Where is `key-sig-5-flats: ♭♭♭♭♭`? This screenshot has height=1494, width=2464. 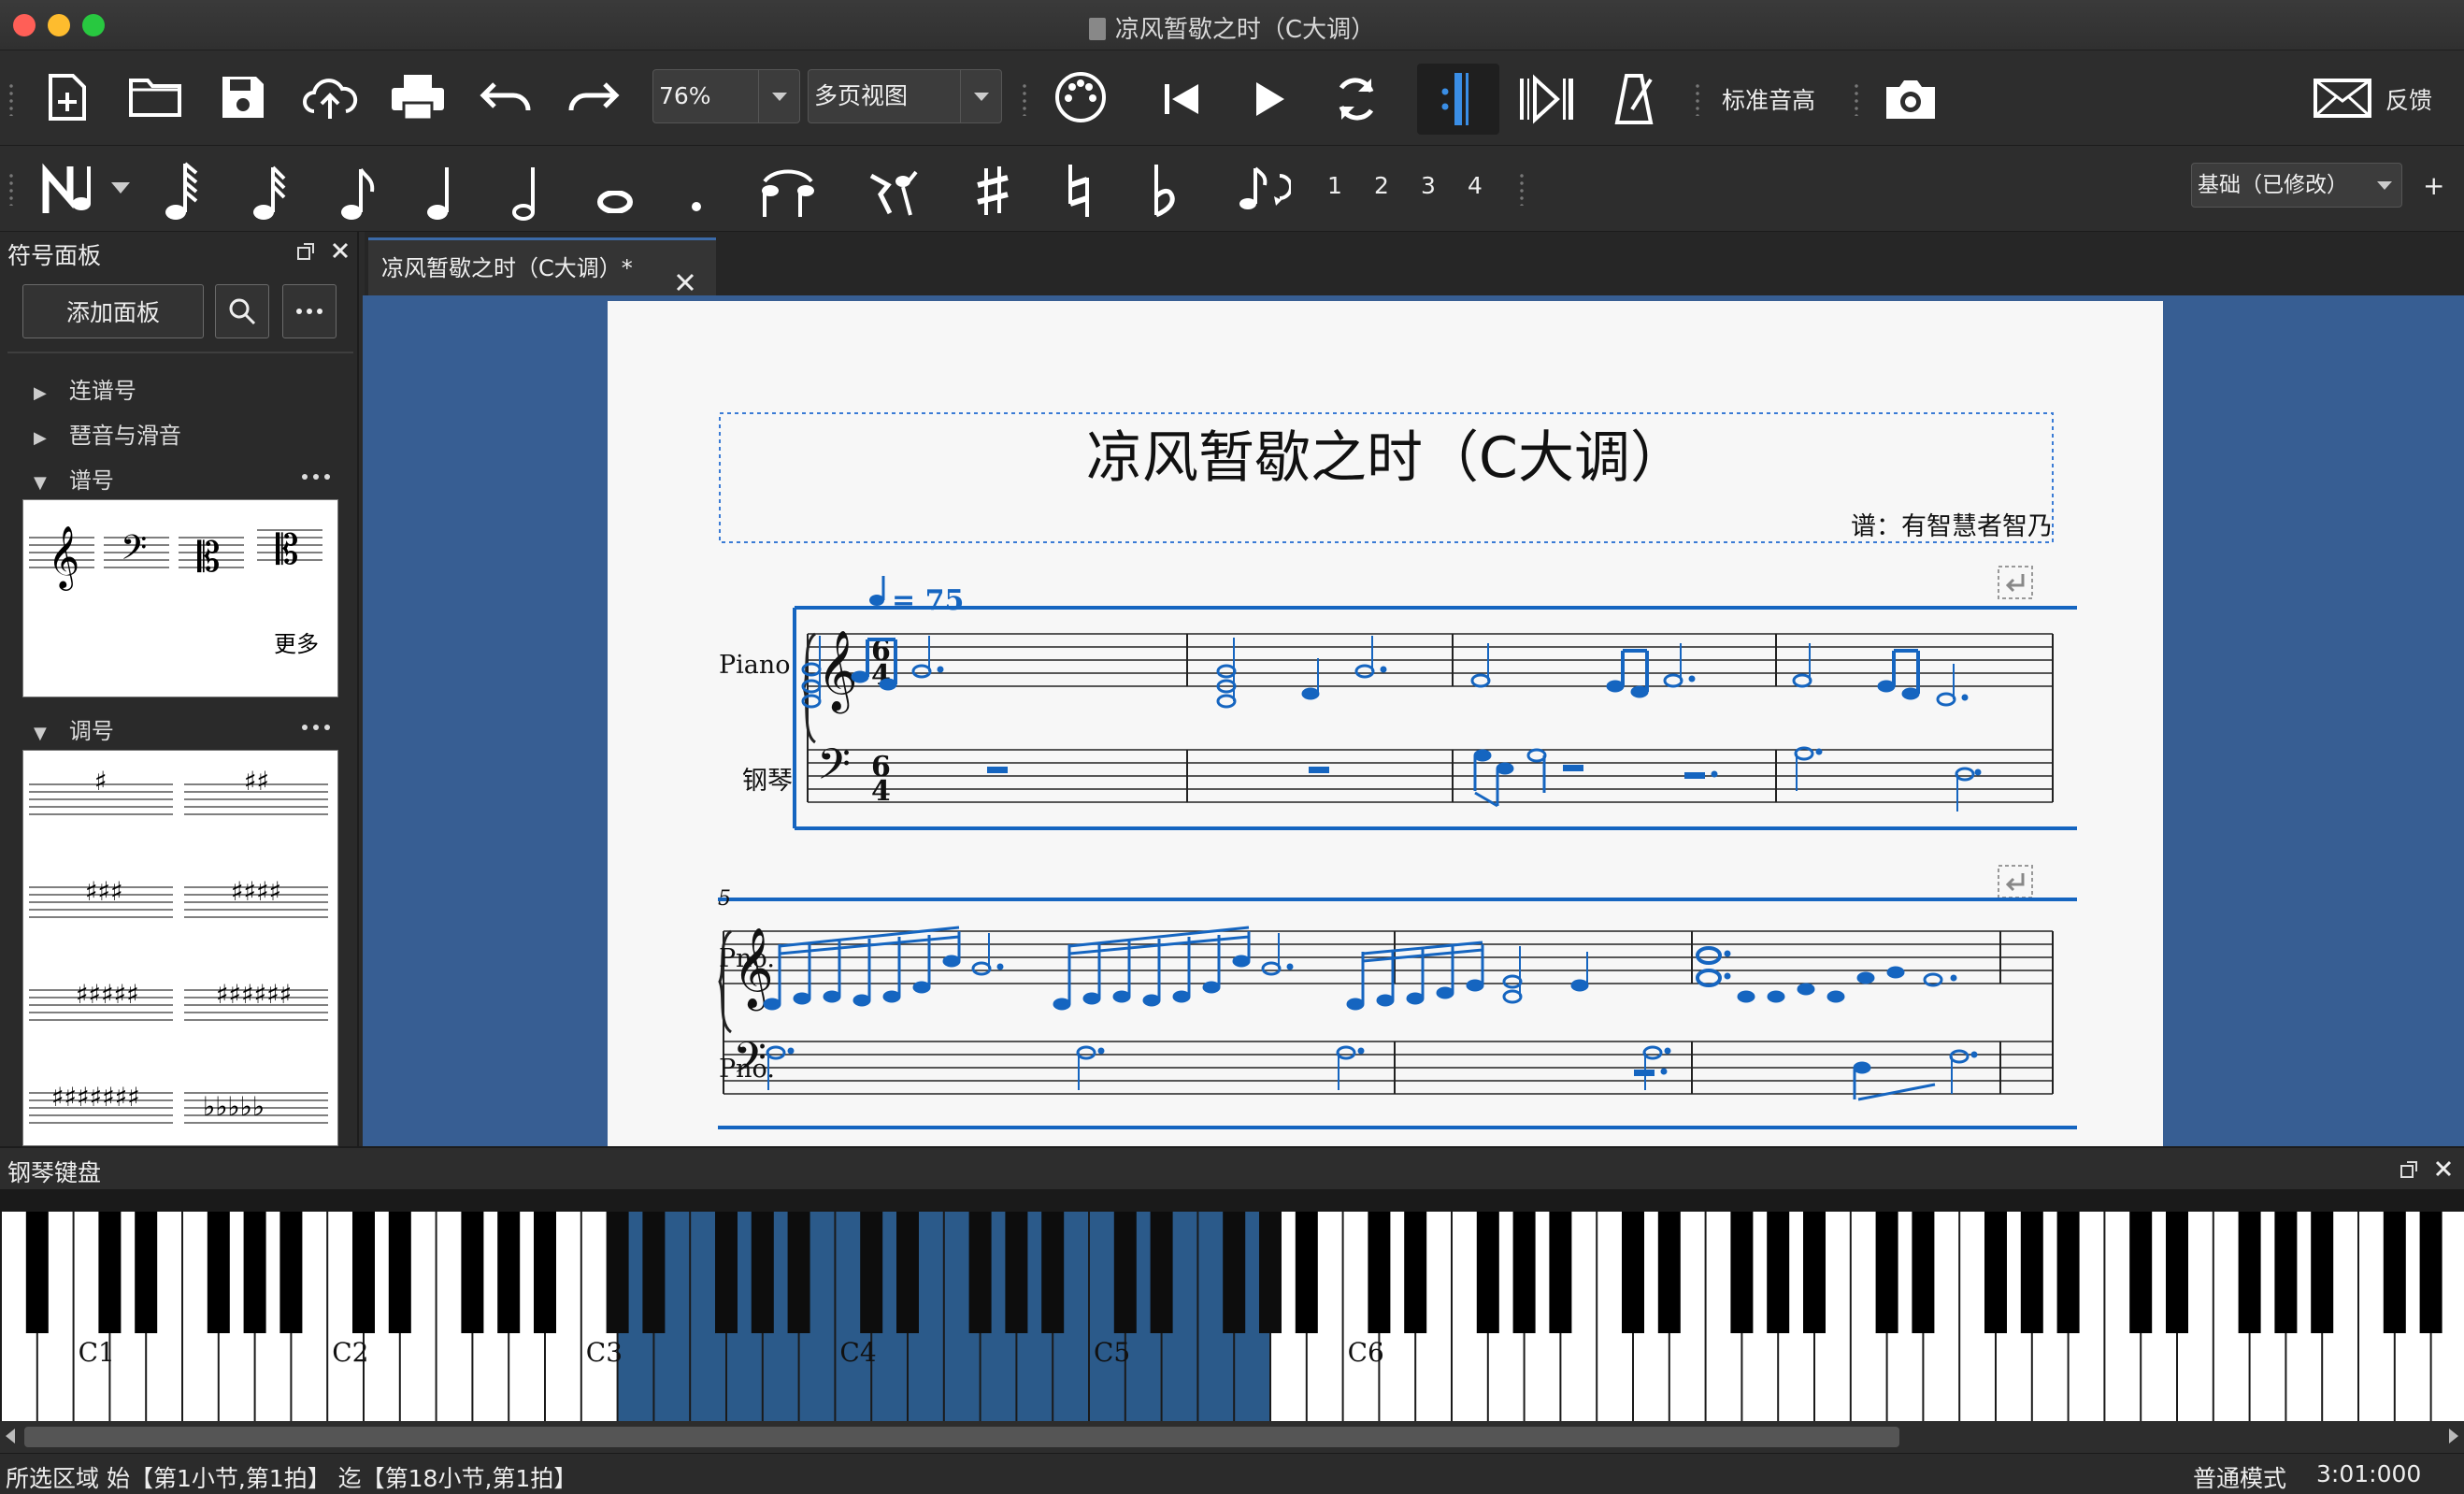
key-sig-5-flats: ♭♭♭♭♭ is located at coordinates (234, 1106).